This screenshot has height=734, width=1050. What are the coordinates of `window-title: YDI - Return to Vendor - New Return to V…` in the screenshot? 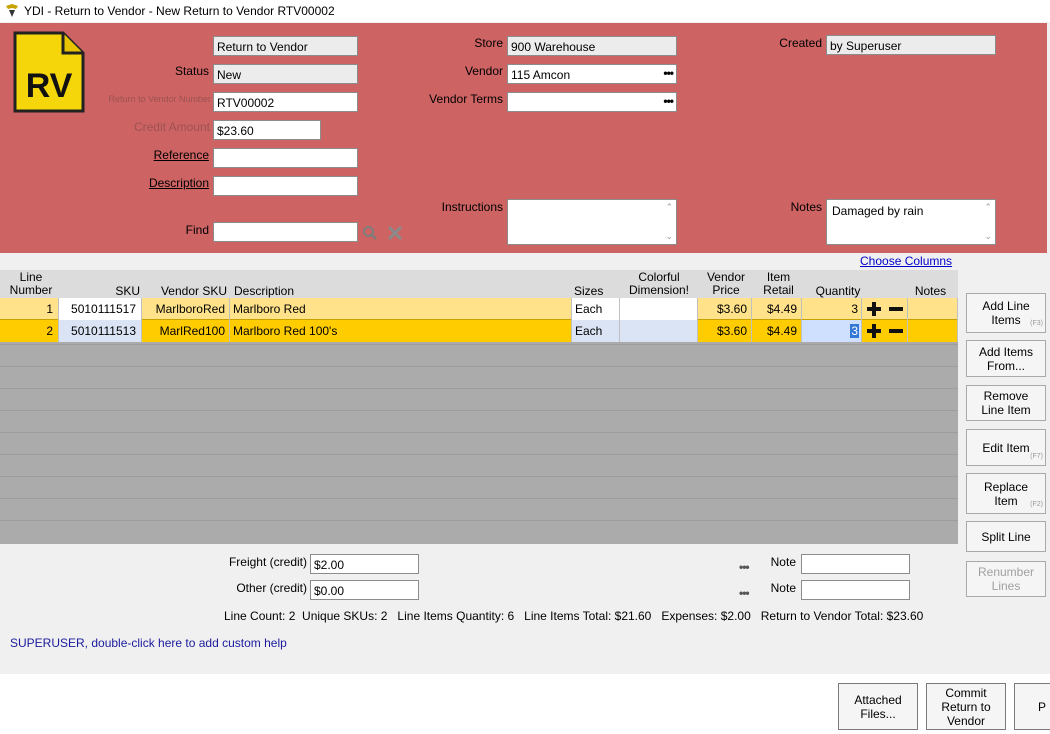 It's located at (179, 11).